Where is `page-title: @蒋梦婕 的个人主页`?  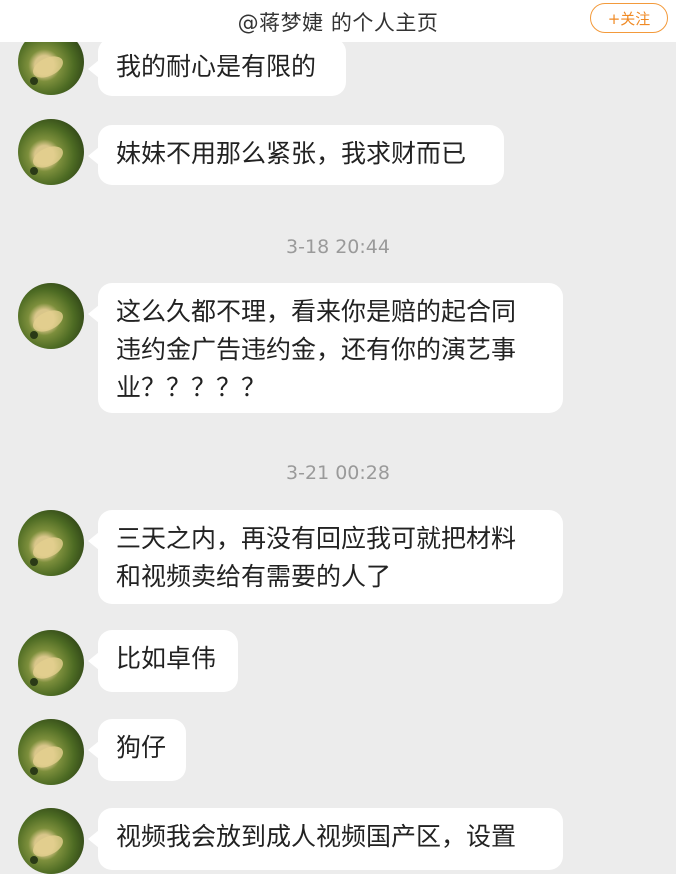 page-title: @蒋梦婕 的个人主页 is located at coordinates (338, 23).